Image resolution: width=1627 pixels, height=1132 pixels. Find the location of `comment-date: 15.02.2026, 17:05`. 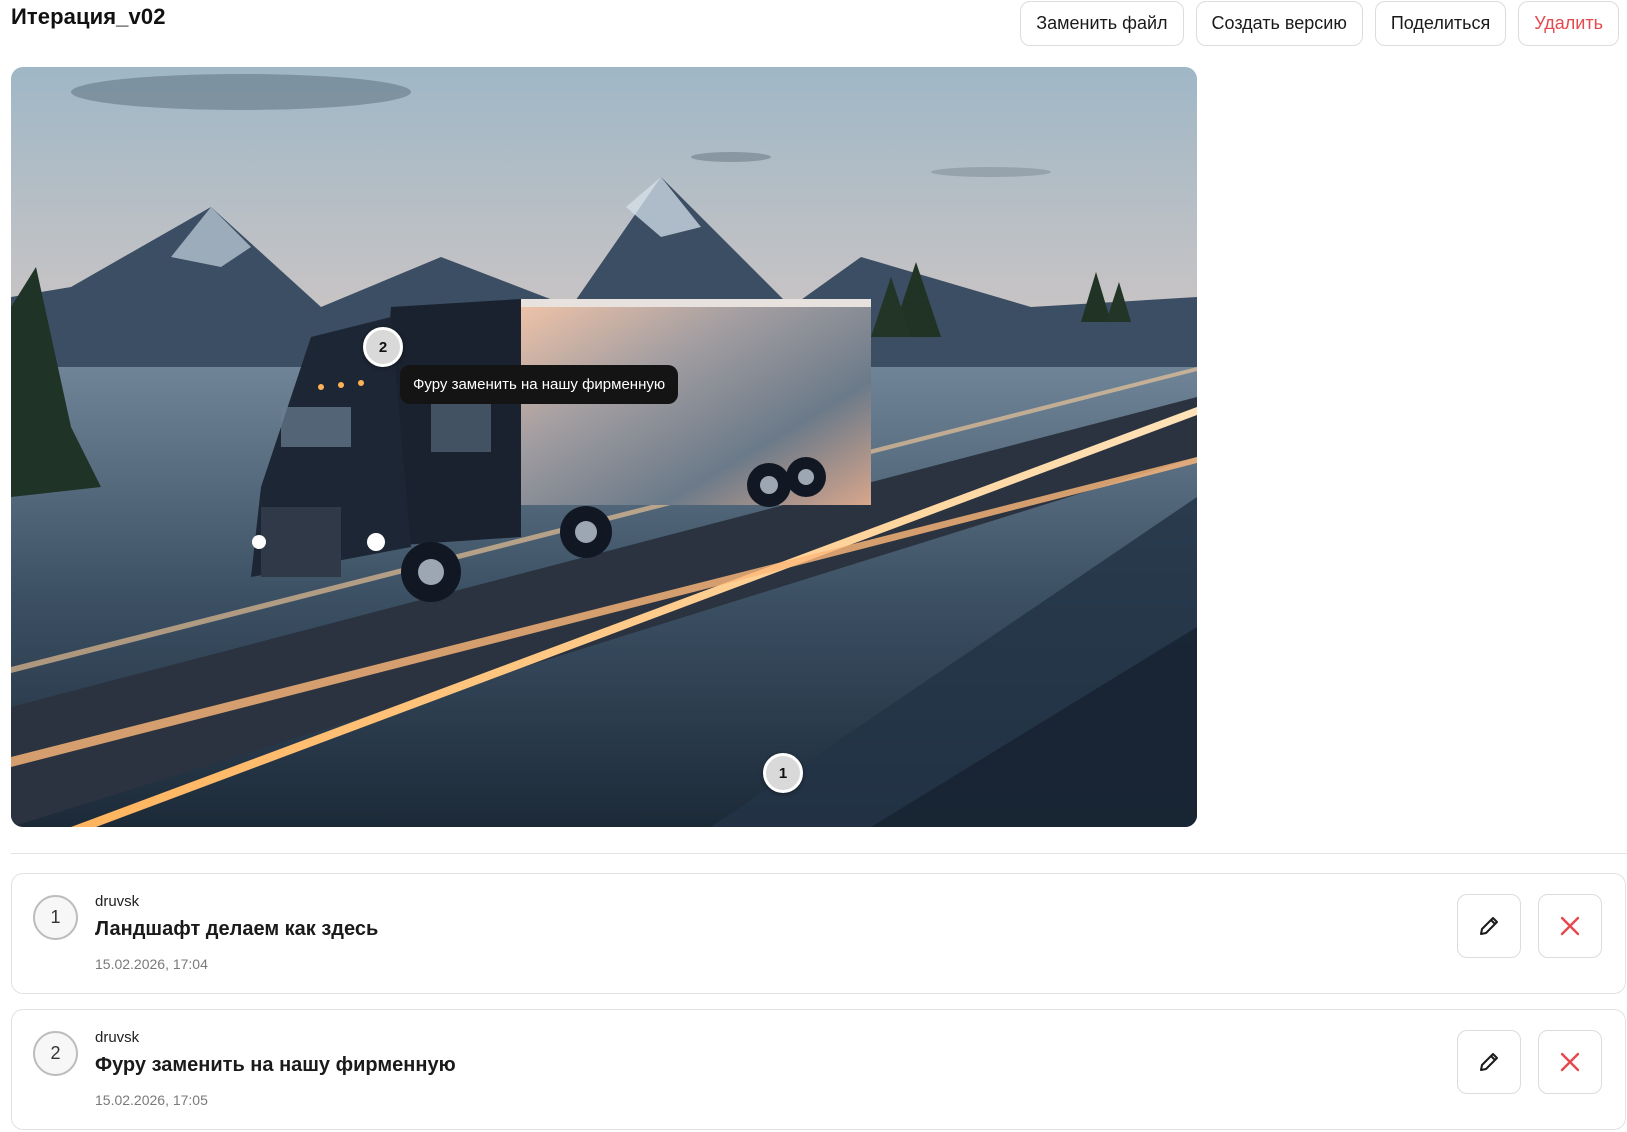

comment-date: 15.02.2026, 17:05 is located at coordinates (151, 1100).